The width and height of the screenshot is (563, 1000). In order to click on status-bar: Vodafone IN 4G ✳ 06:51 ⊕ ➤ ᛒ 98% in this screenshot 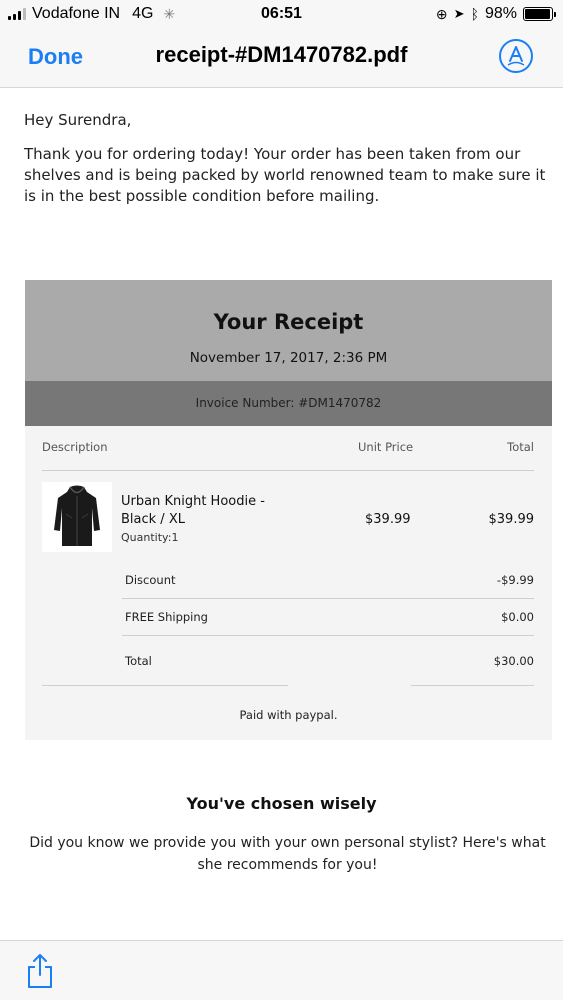, I will do `click(281, 15)`.